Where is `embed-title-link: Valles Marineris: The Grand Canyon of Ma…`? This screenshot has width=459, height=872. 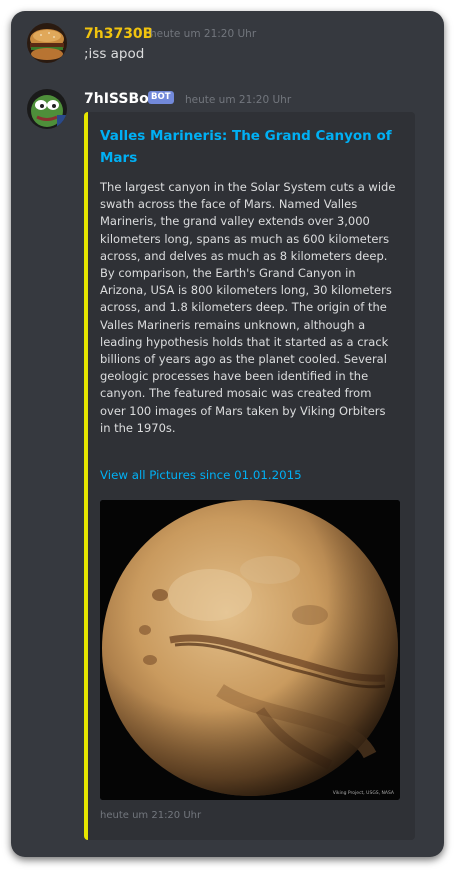 embed-title-link: Valles Marineris: The Grand Canyon of Ma… is located at coordinates (250, 147).